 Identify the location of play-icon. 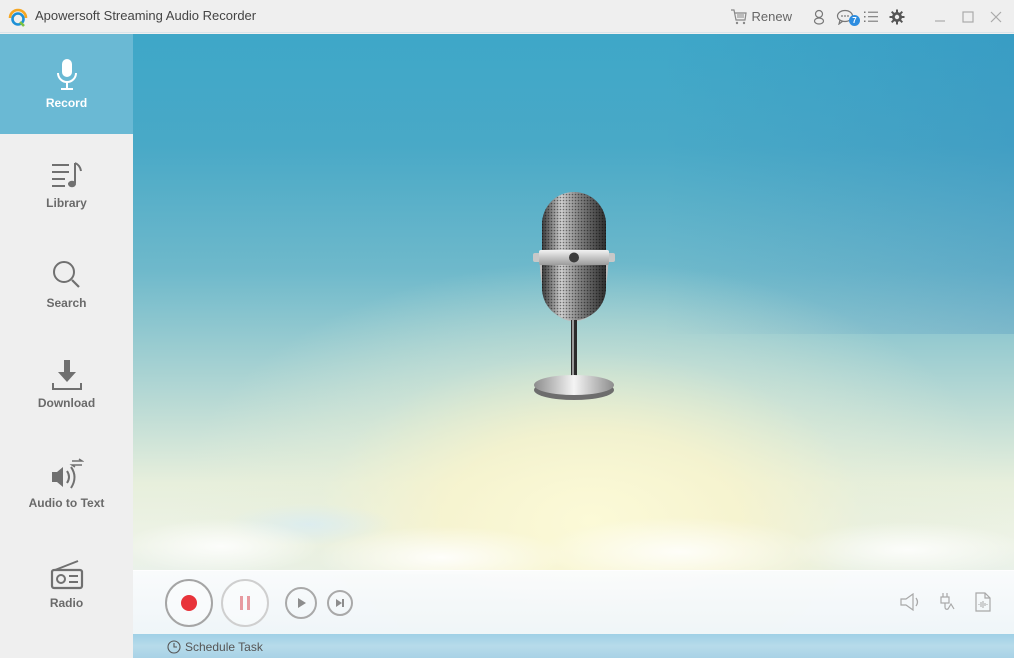
(302, 603).